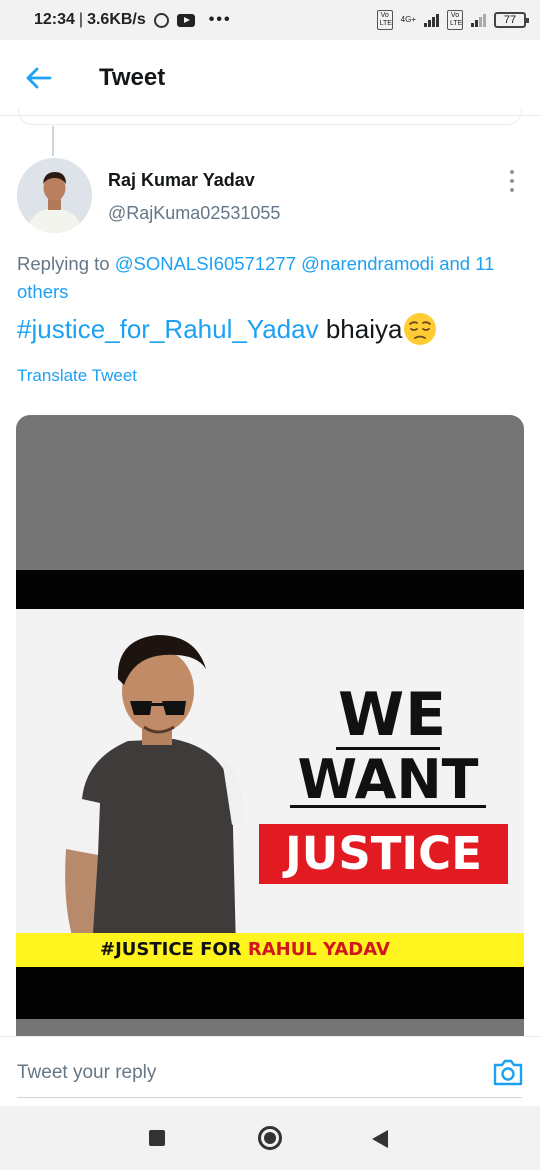  I want to click on tweet-text: #justice_for_Rahul_Yadav bhaiya, so click(227, 329).